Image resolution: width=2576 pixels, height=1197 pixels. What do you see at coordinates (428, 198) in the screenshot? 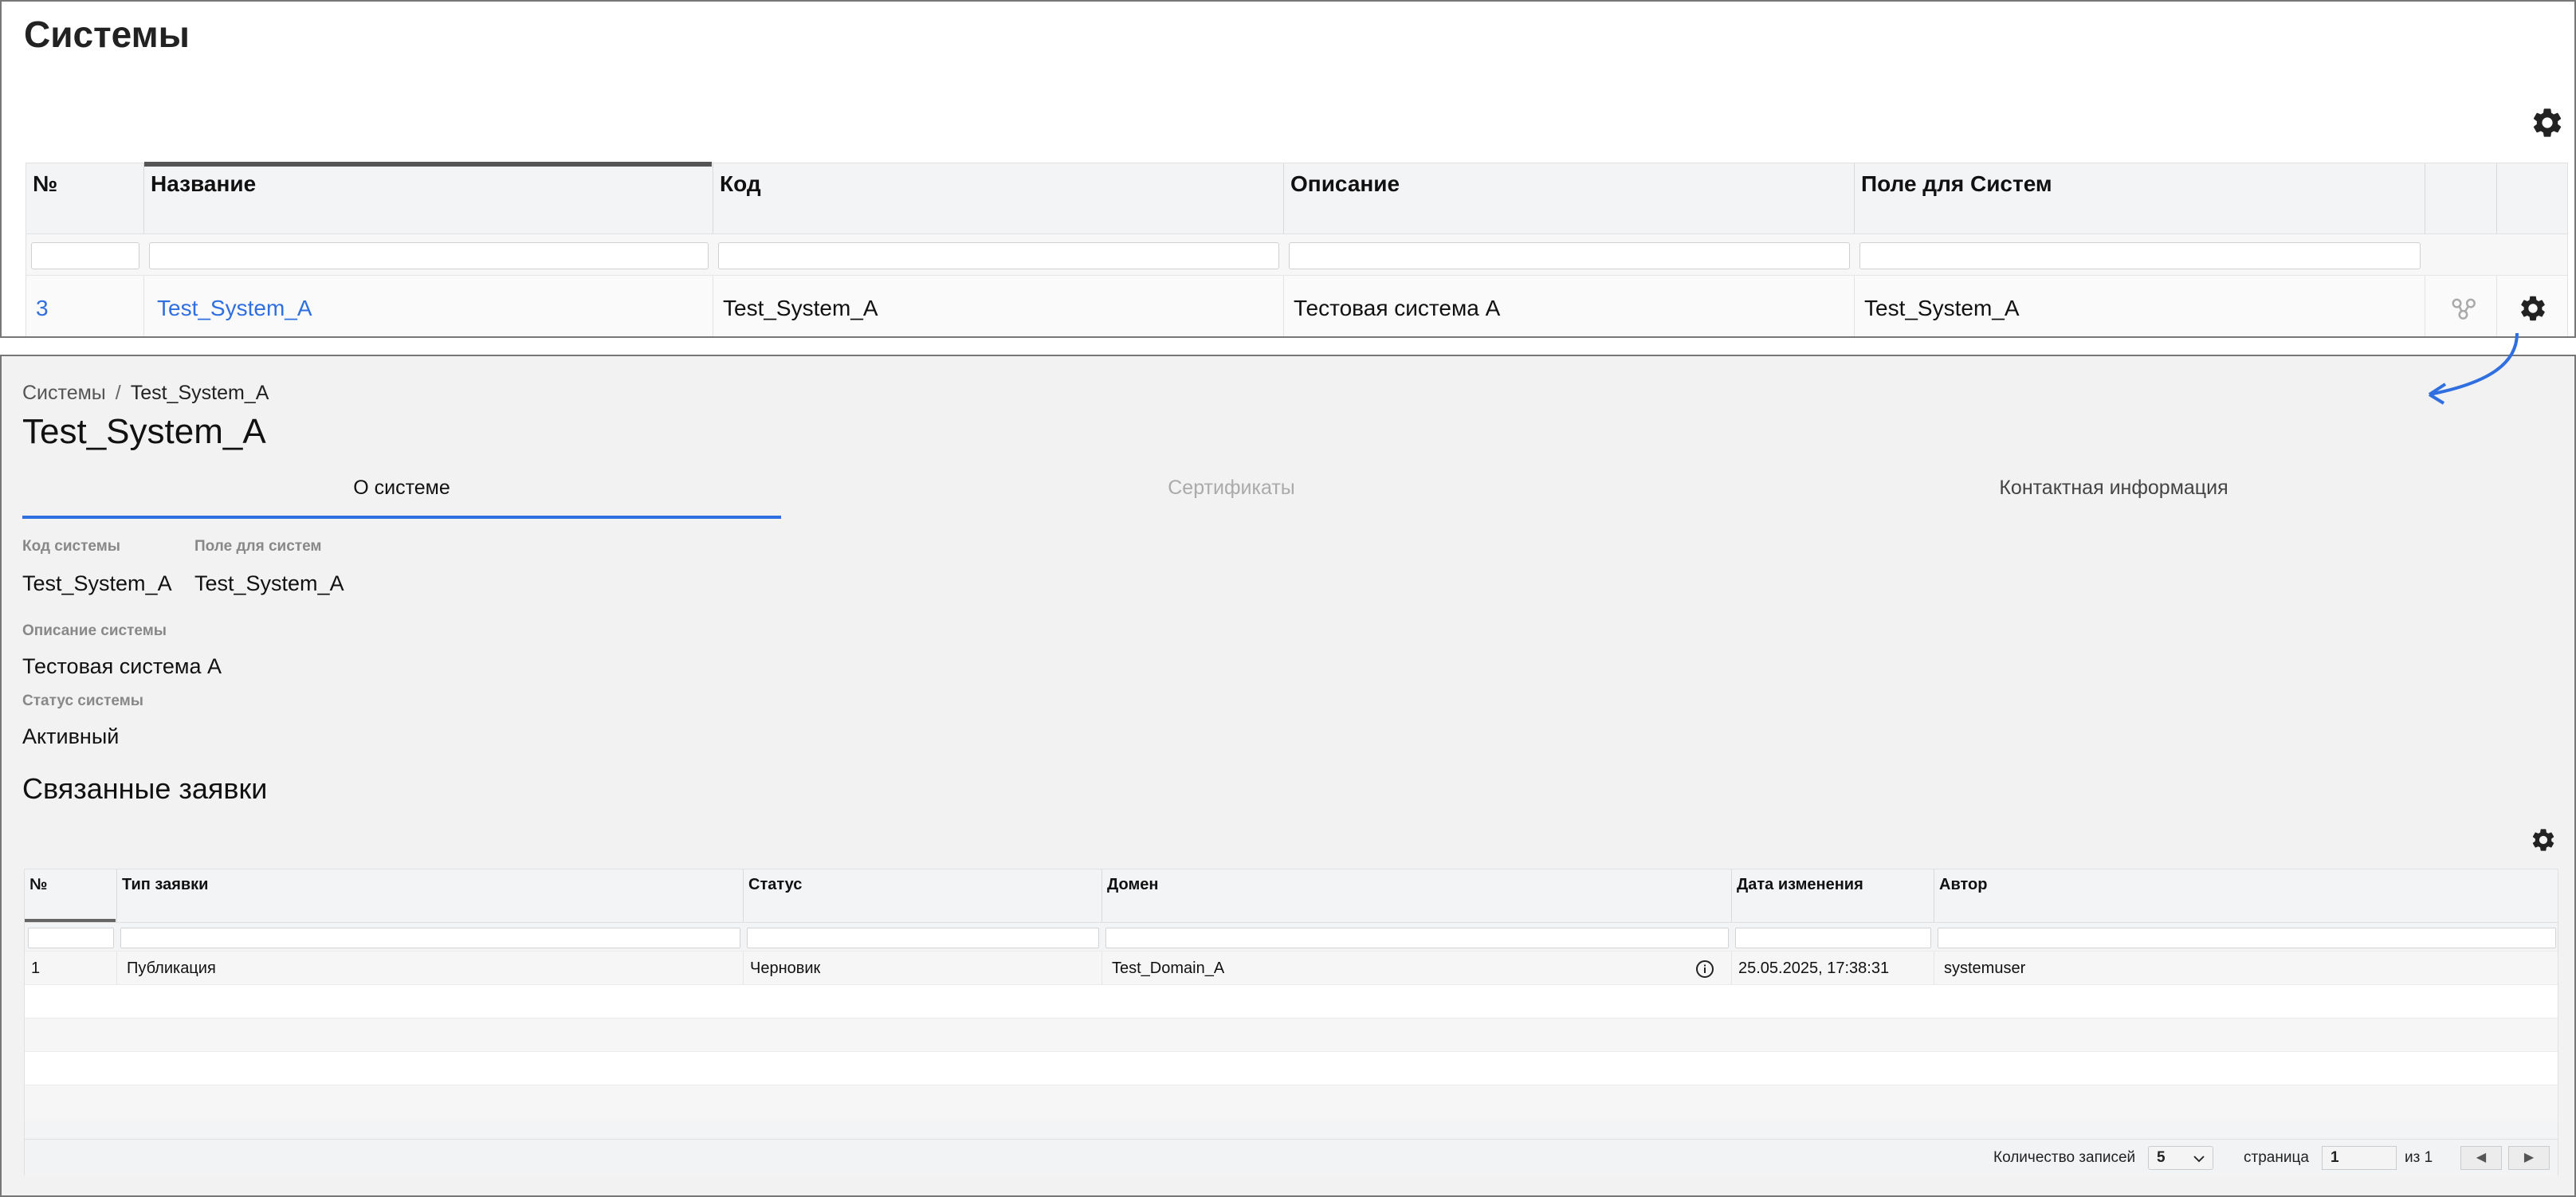
I see `column-header-name: Название` at bounding box center [428, 198].